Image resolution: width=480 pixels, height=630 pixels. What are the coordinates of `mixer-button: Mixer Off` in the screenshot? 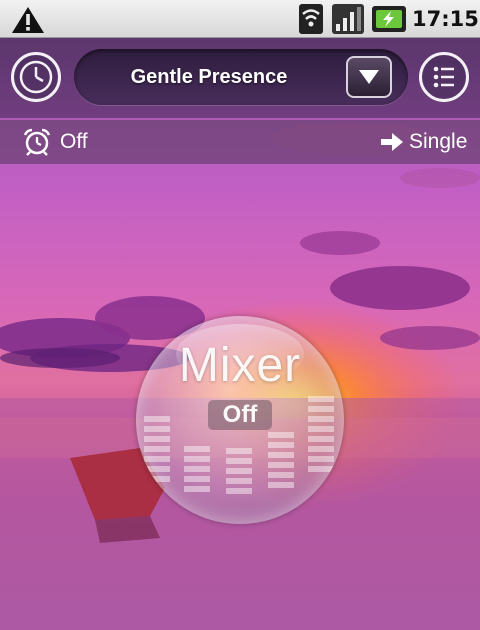 It's located at (240, 420).